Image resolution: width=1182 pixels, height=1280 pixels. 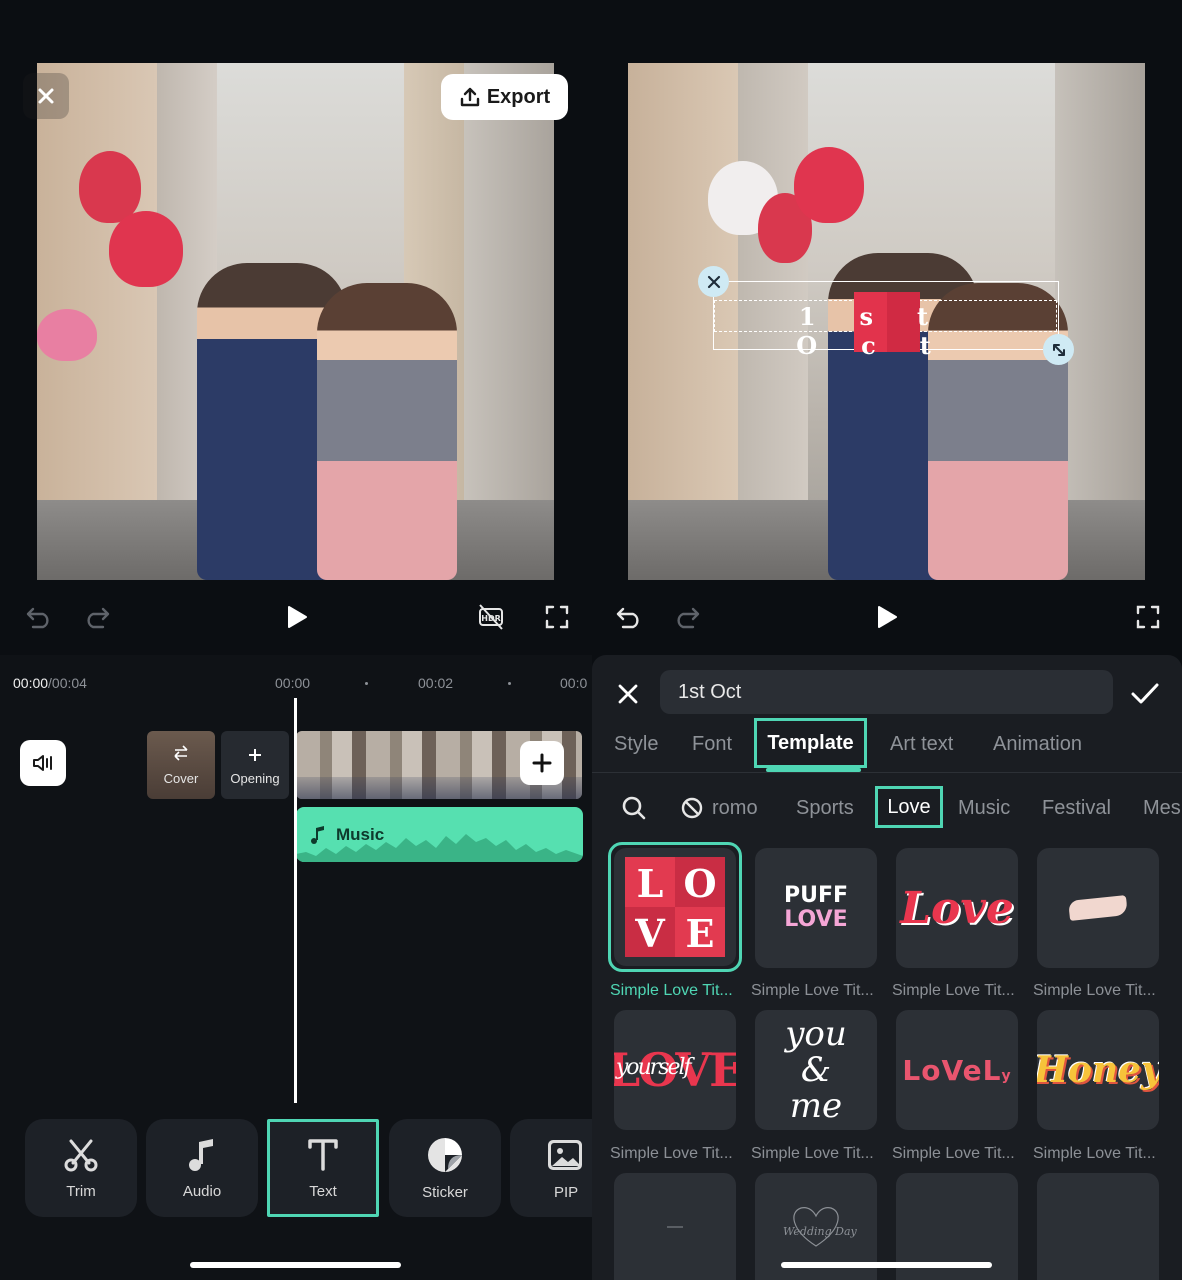 What do you see at coordinates (1148, 617) in the screenshot?
I see `fullscreen-button-right` at bounding box center [1148, 617].